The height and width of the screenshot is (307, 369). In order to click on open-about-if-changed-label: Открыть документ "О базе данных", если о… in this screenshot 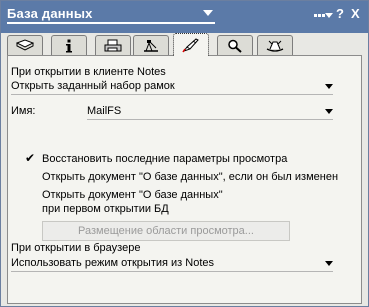, I will do `click(190, 177)`.